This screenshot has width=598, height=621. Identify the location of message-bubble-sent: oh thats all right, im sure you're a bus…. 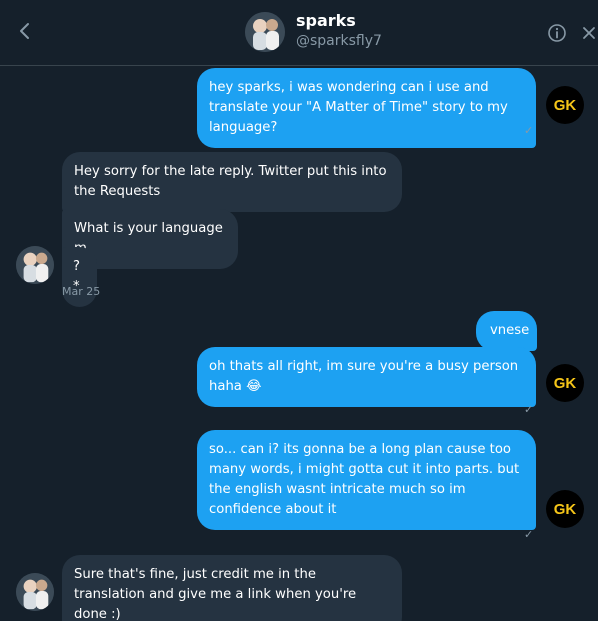
(366, 377).